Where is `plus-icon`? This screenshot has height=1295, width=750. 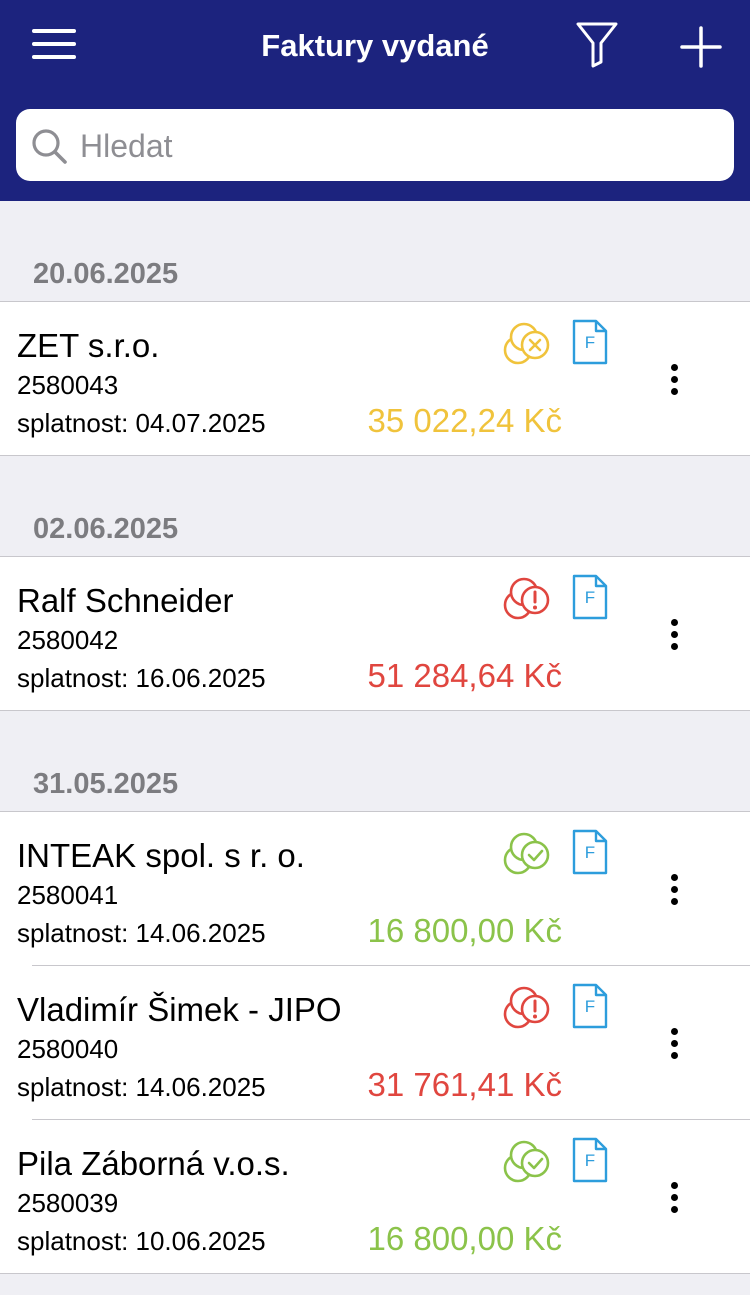
plus-icon is located at coordinates (701, 47).